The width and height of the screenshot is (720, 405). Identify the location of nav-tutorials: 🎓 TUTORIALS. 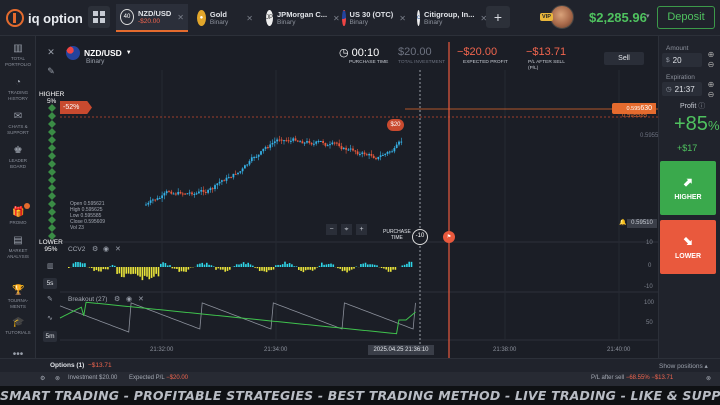
(18, 327).